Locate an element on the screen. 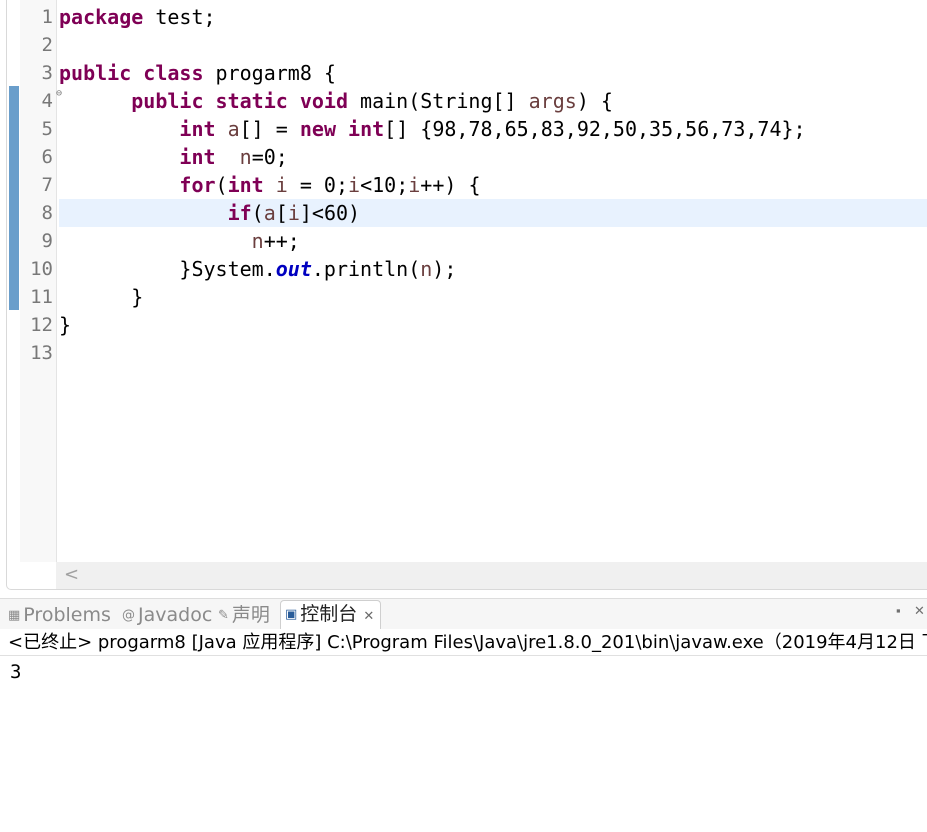  line-number: 7 is located at coordinates (47, 185).